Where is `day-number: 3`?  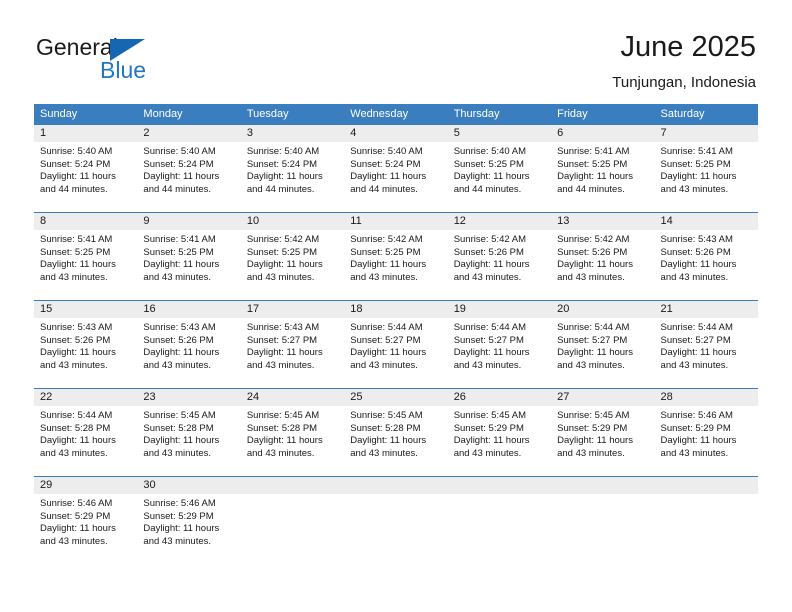 day-number: 3 is located at coordinates (292, 133).